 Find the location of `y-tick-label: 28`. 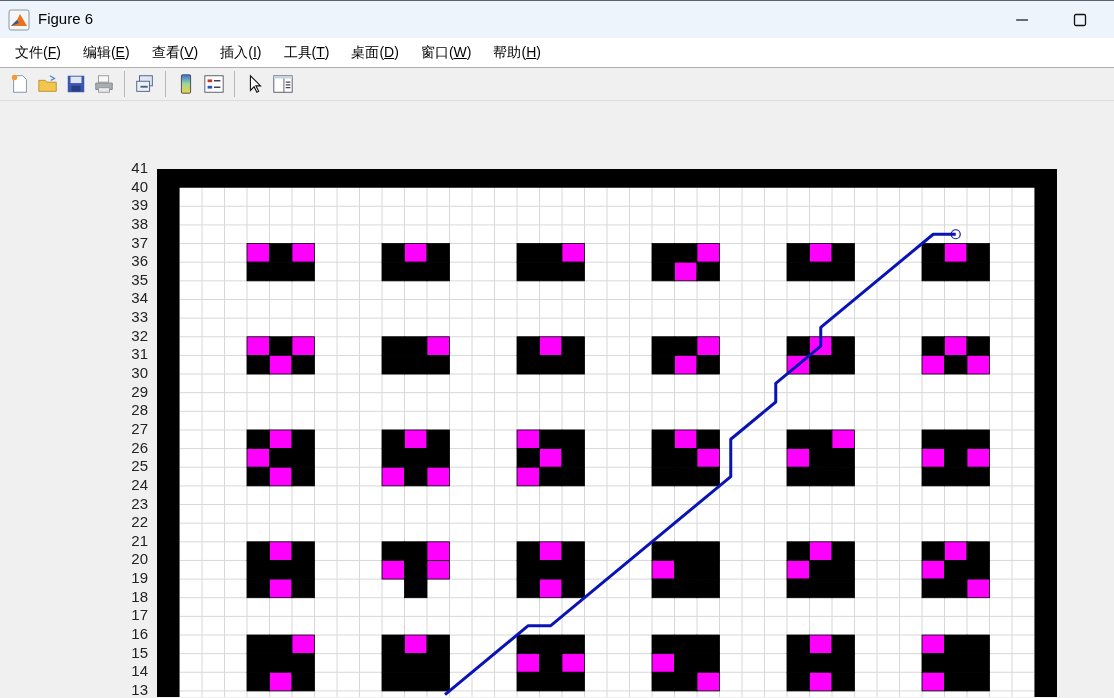

y-tick-label: 28 is located at coordinates (139, 410).